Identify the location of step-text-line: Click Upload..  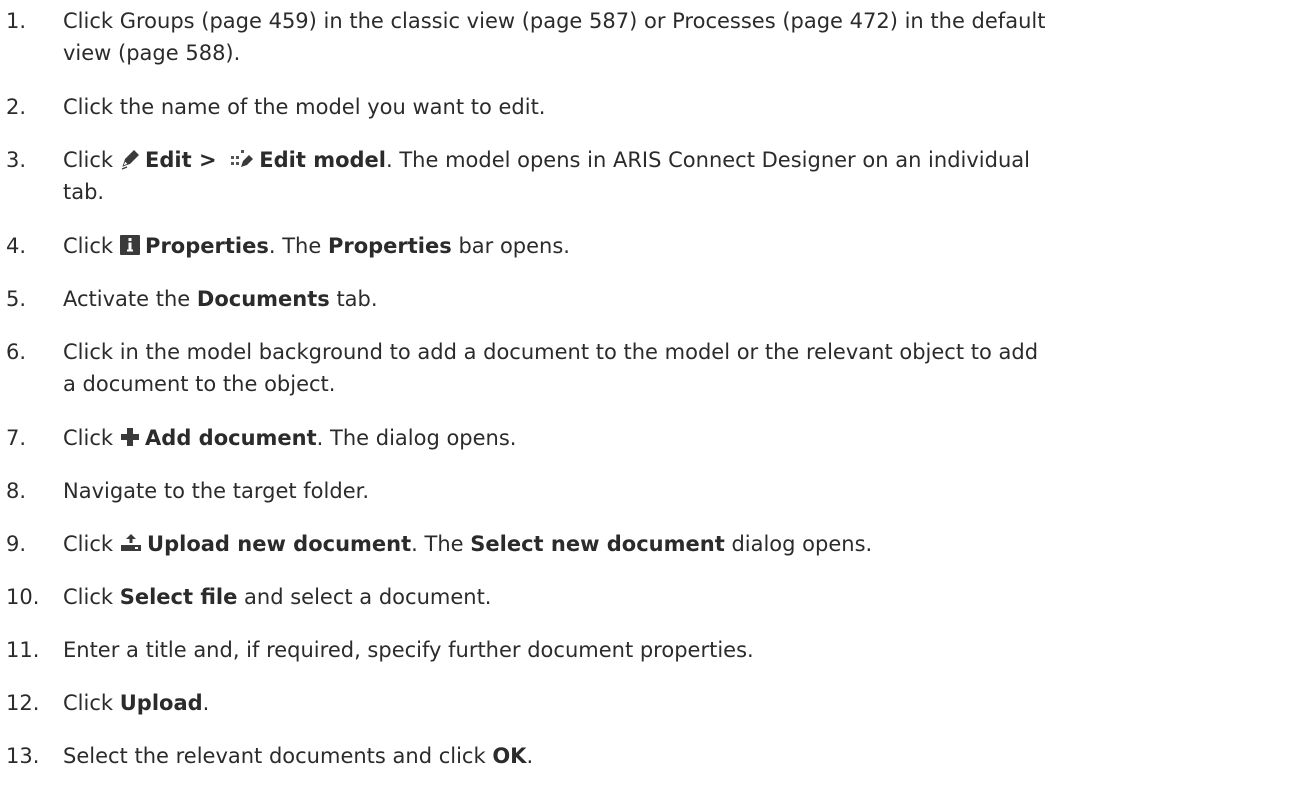
(683, 703).